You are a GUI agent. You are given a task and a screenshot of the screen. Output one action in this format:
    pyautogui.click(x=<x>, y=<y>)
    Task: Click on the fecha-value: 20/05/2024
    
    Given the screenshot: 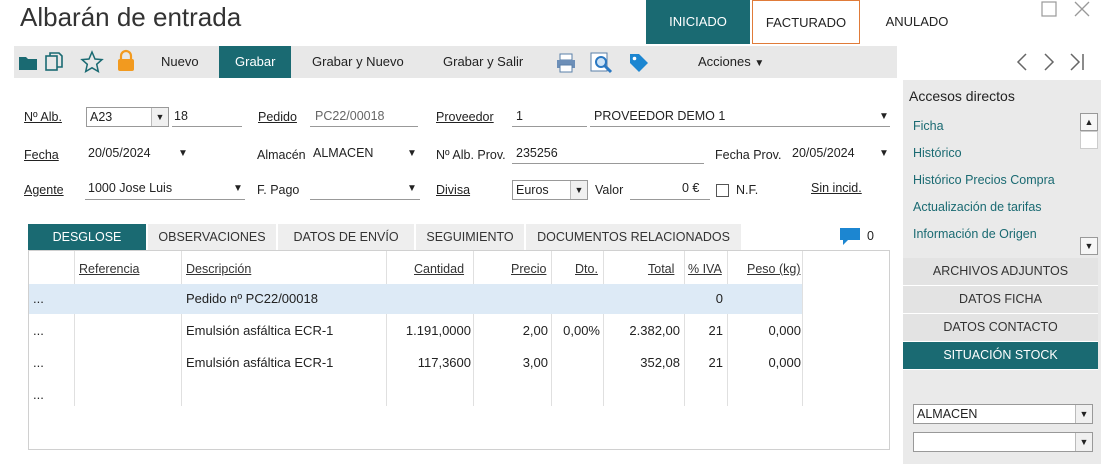 What is the action you would take?
    pyautogui.click(x=119, y=153)
    